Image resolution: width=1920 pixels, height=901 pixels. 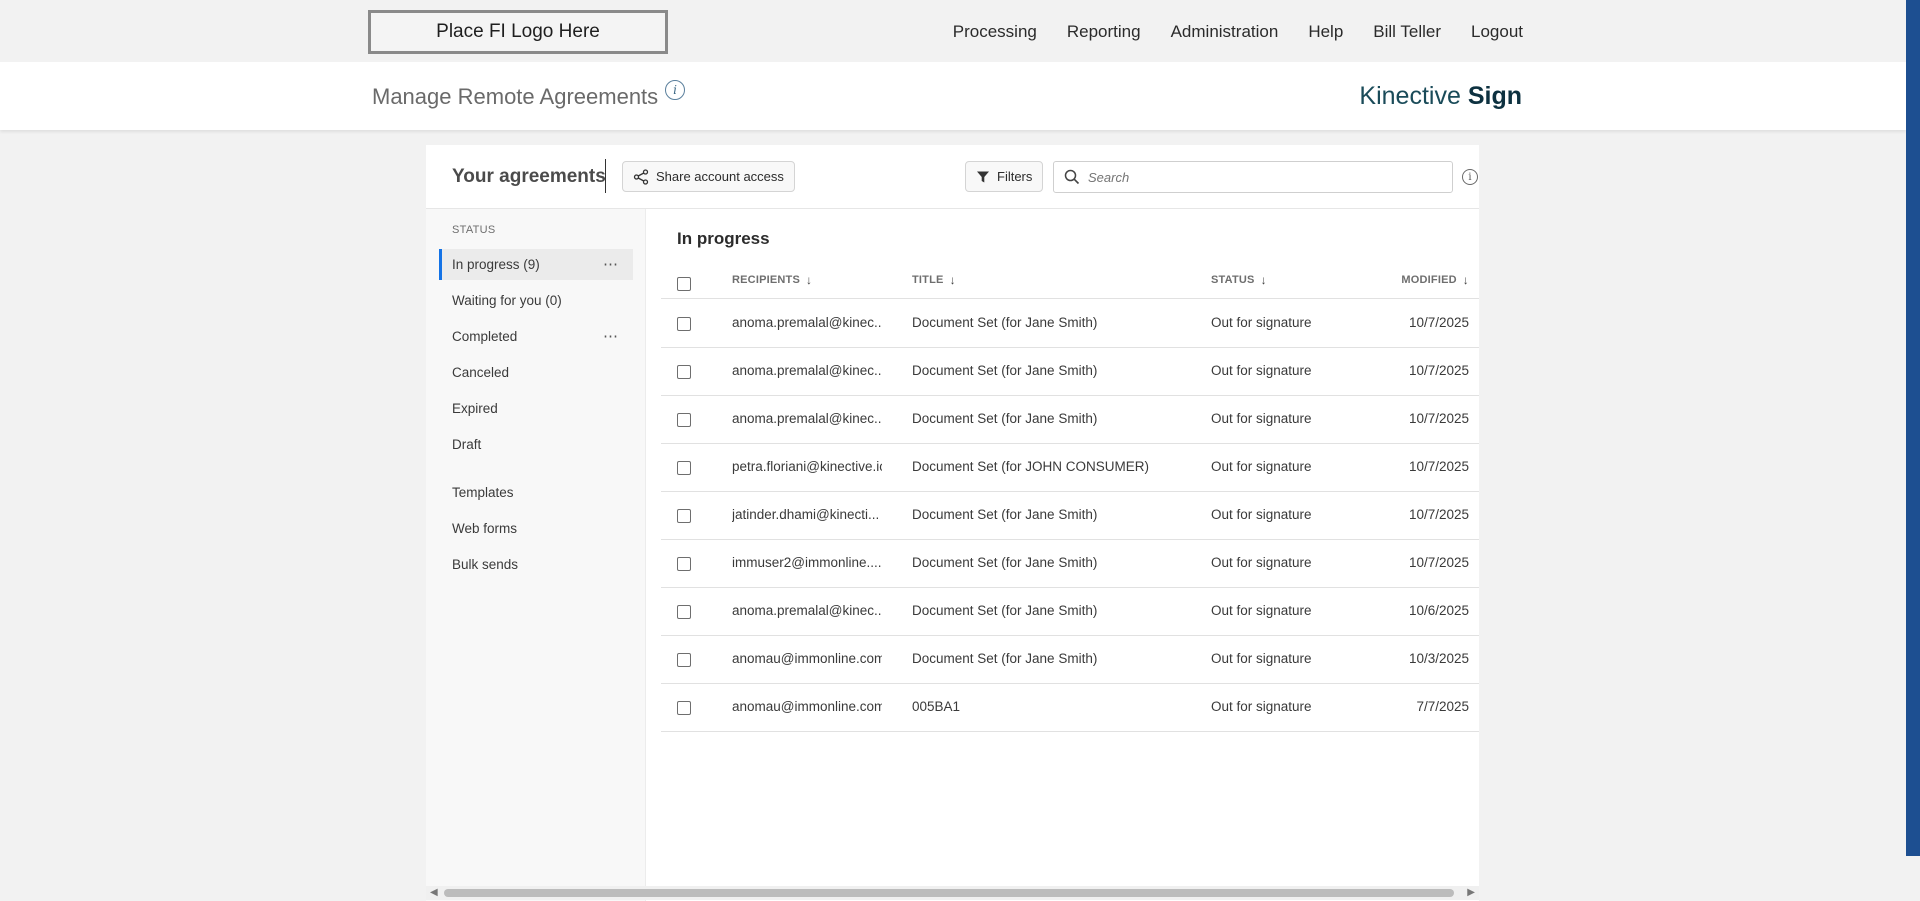 I want to click on sidebar-item-completed: Completed ⋯, so click(x=536, y=336).